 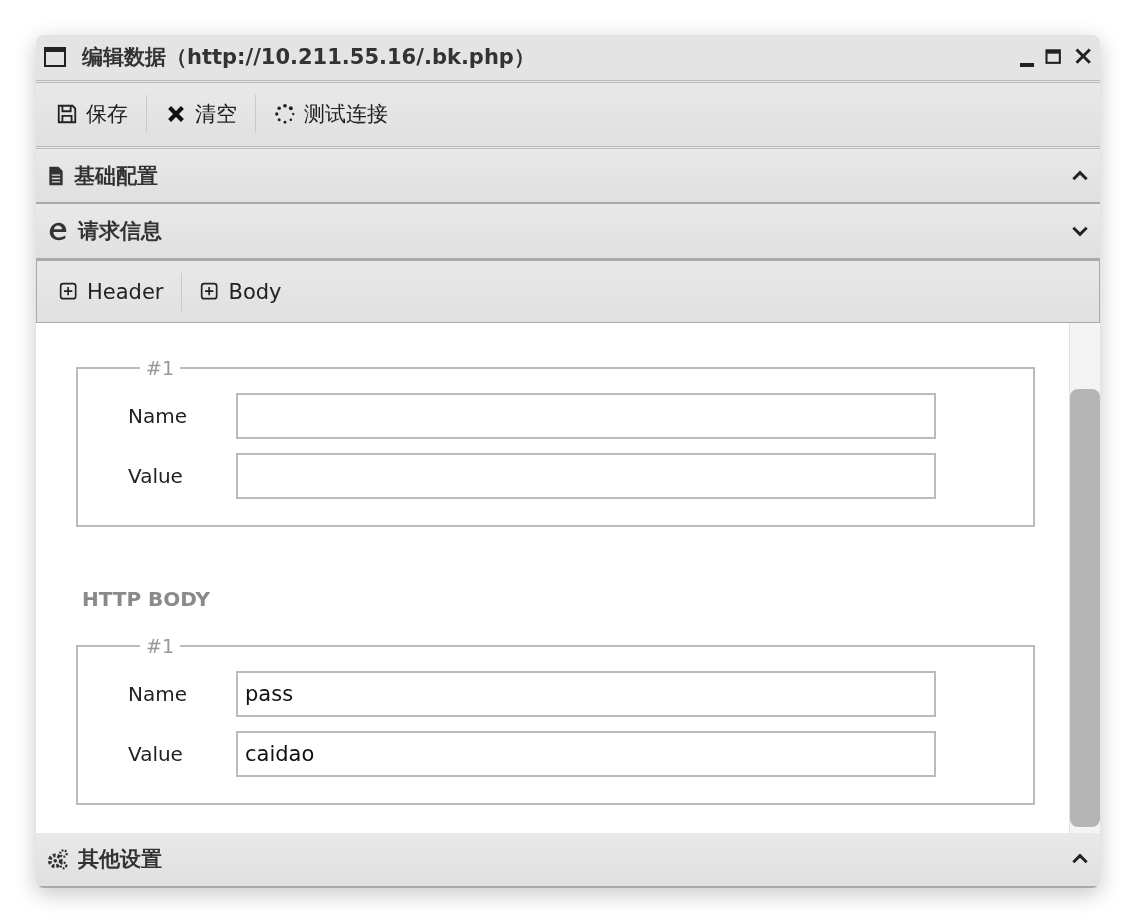 What do you see at coordinates (56, 175) in the screenshot?
I see `document-icon` at bounding box center [56, 175].